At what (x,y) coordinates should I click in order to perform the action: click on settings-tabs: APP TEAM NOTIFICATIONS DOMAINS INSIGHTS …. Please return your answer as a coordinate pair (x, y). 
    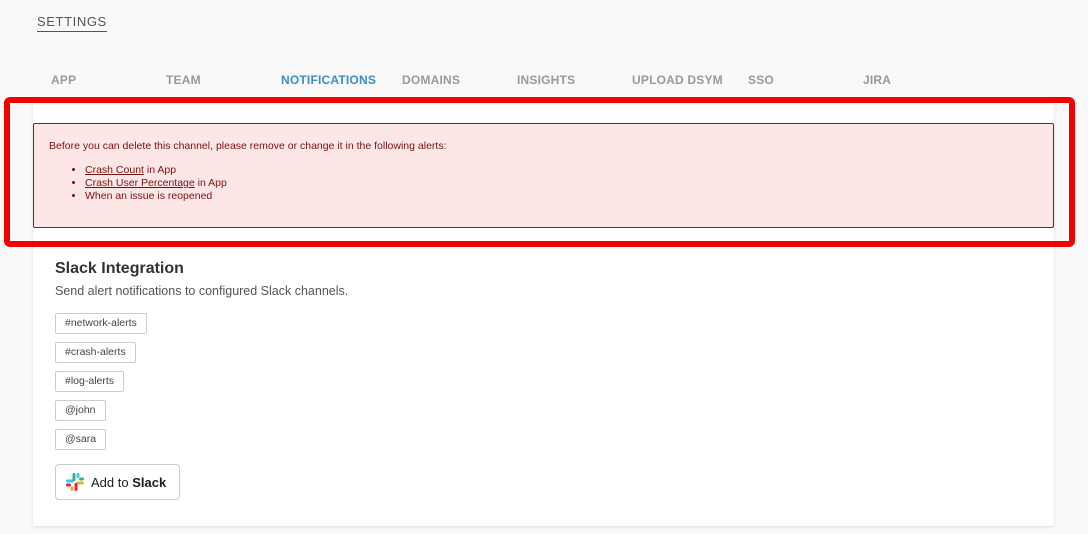
    Looking at the image, I should click on (544, 82).